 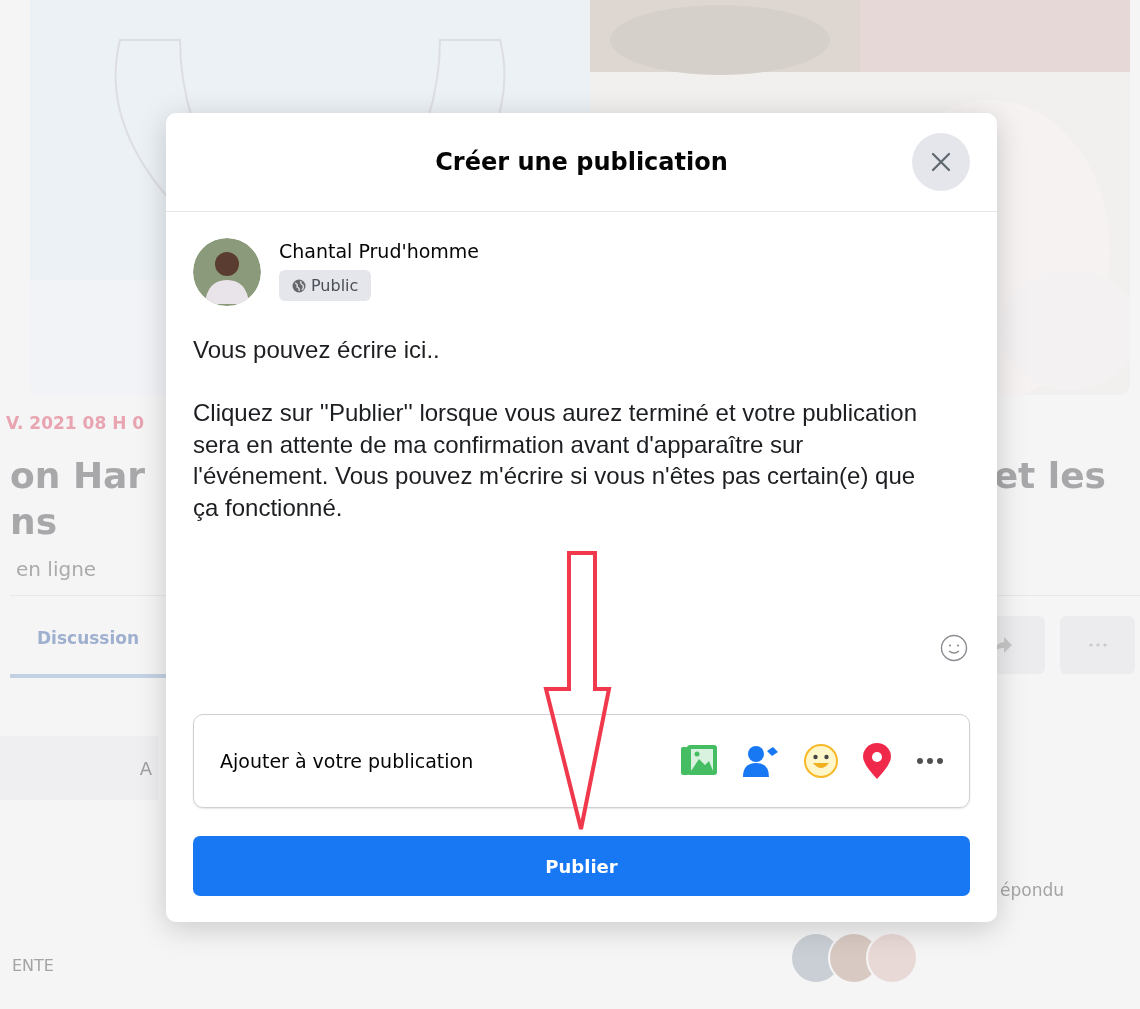 What do you see at coordinates (1049, 476) in the screenshot?
I see `event-title: et les` at bounding box center [1049, 476].